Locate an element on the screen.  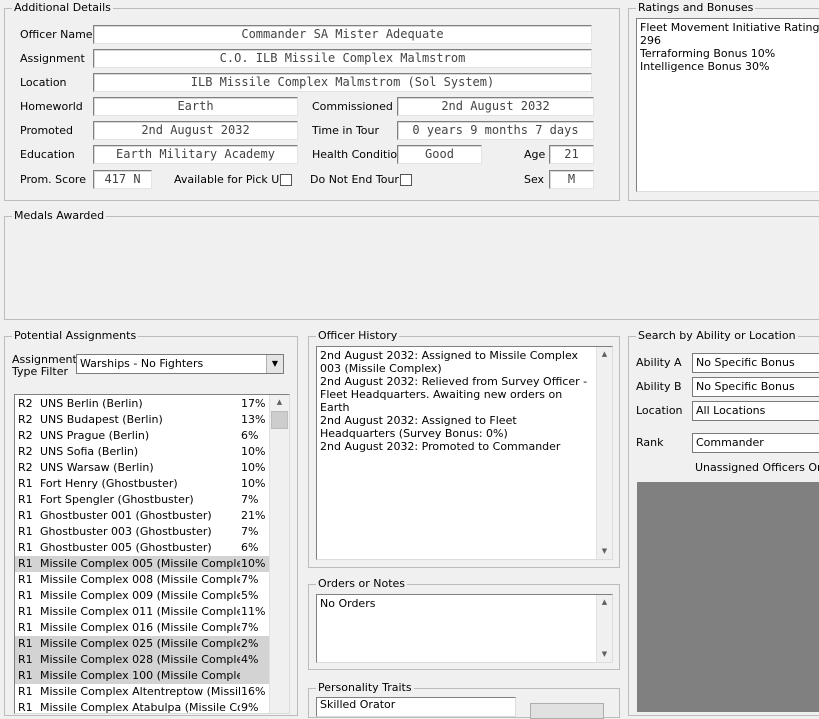
health-condition-field: Good is located at coordinates (439, 154).